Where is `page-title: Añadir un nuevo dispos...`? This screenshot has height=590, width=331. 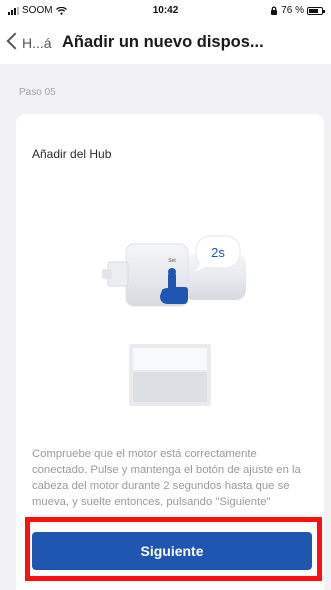 page-title: Añadir un nuevo dispos... is located at coordinates (163, 42).